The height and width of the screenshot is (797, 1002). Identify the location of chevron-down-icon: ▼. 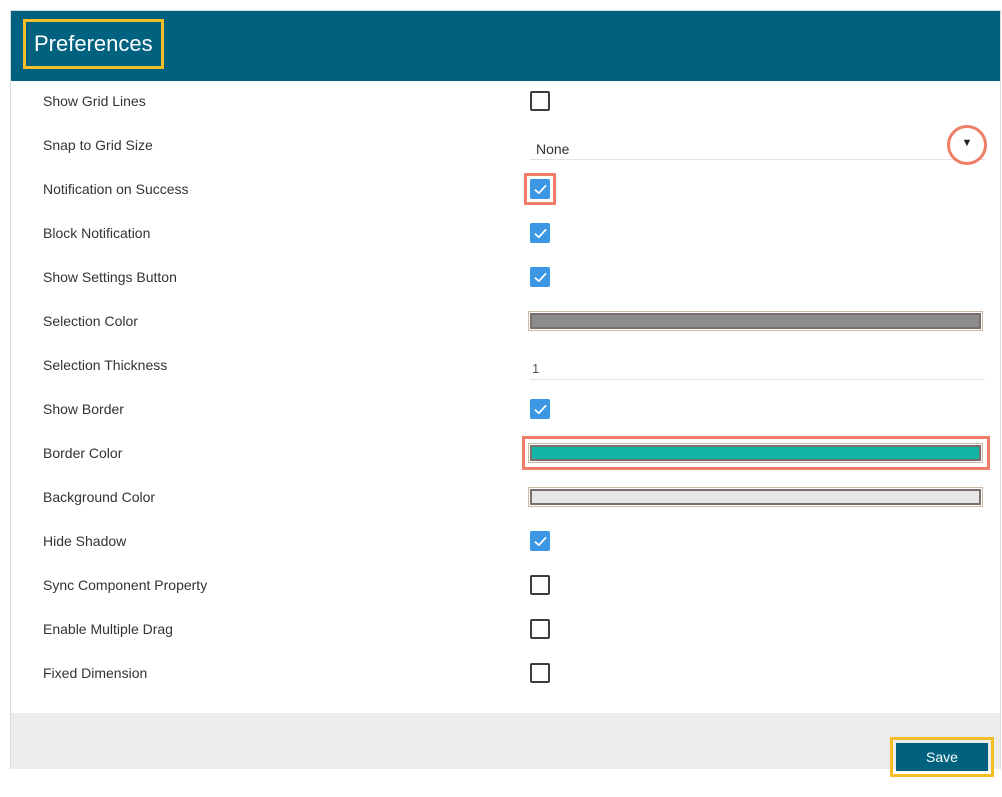
(967, 143).